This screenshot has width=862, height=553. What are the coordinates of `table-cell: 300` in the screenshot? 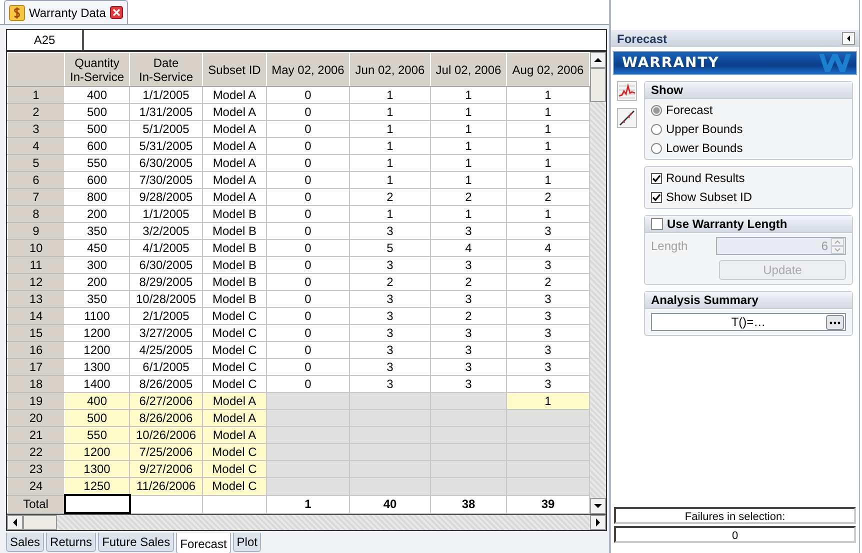 It's located at (97, 265).